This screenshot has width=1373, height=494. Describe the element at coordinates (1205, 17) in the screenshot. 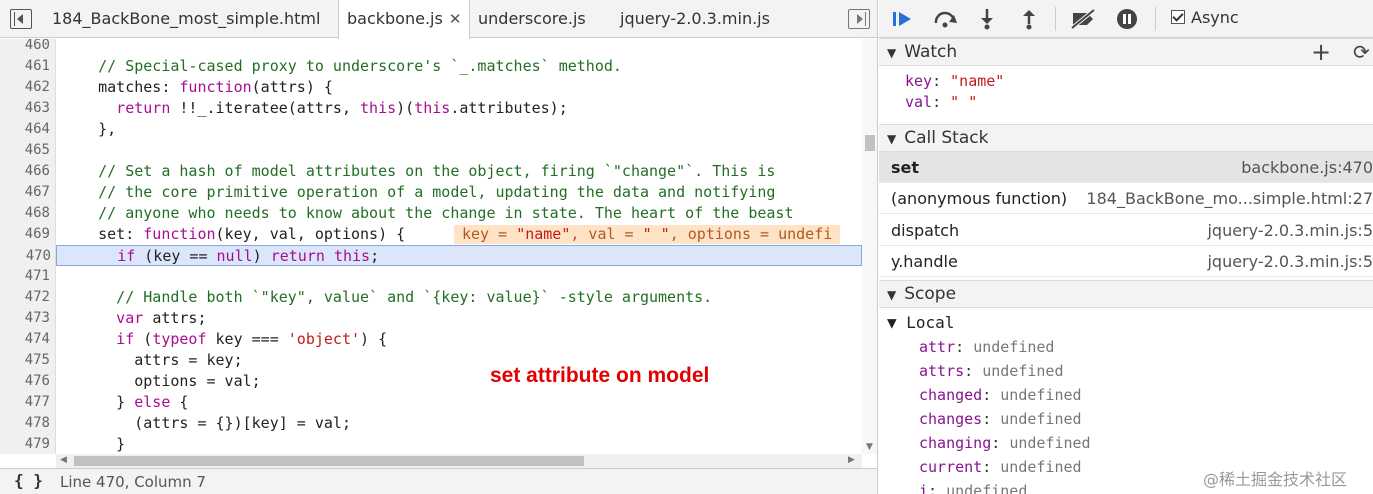

I see `async-checkbox: Async` at that location.